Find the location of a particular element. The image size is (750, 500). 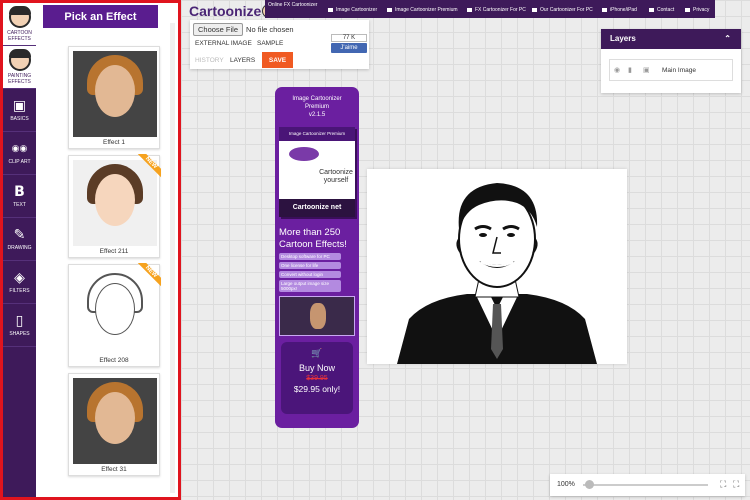

effect-card: NEW Effect 208 is located at coordinates (114, 315).